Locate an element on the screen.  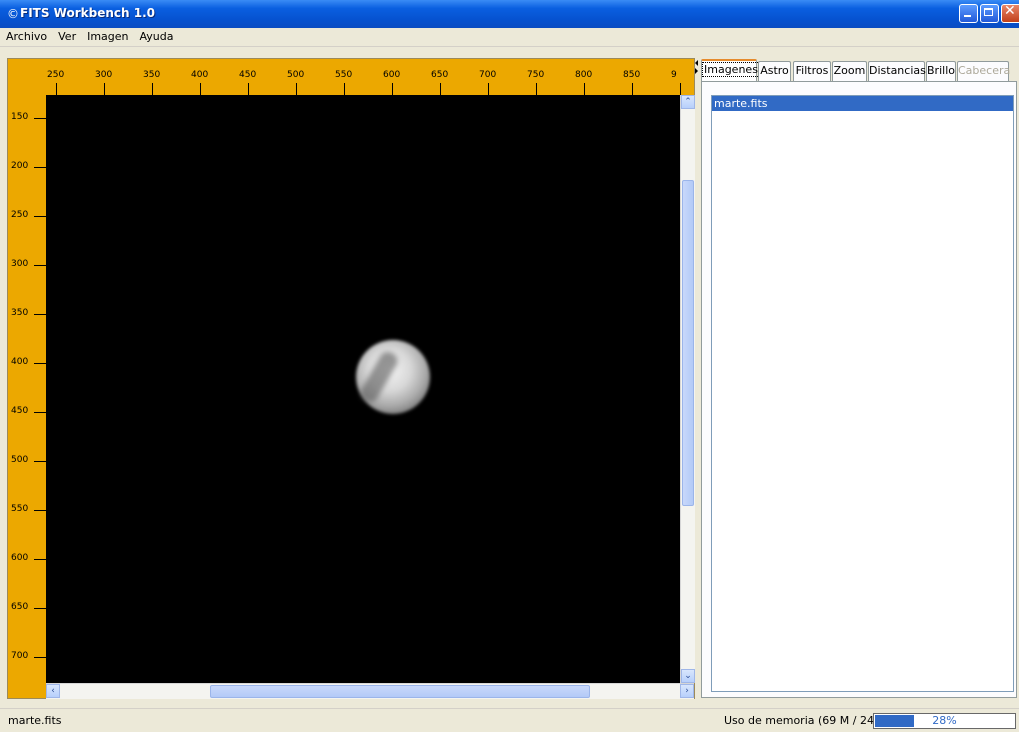
menu-archivo: Archivo is located at coordinates (26, 35).